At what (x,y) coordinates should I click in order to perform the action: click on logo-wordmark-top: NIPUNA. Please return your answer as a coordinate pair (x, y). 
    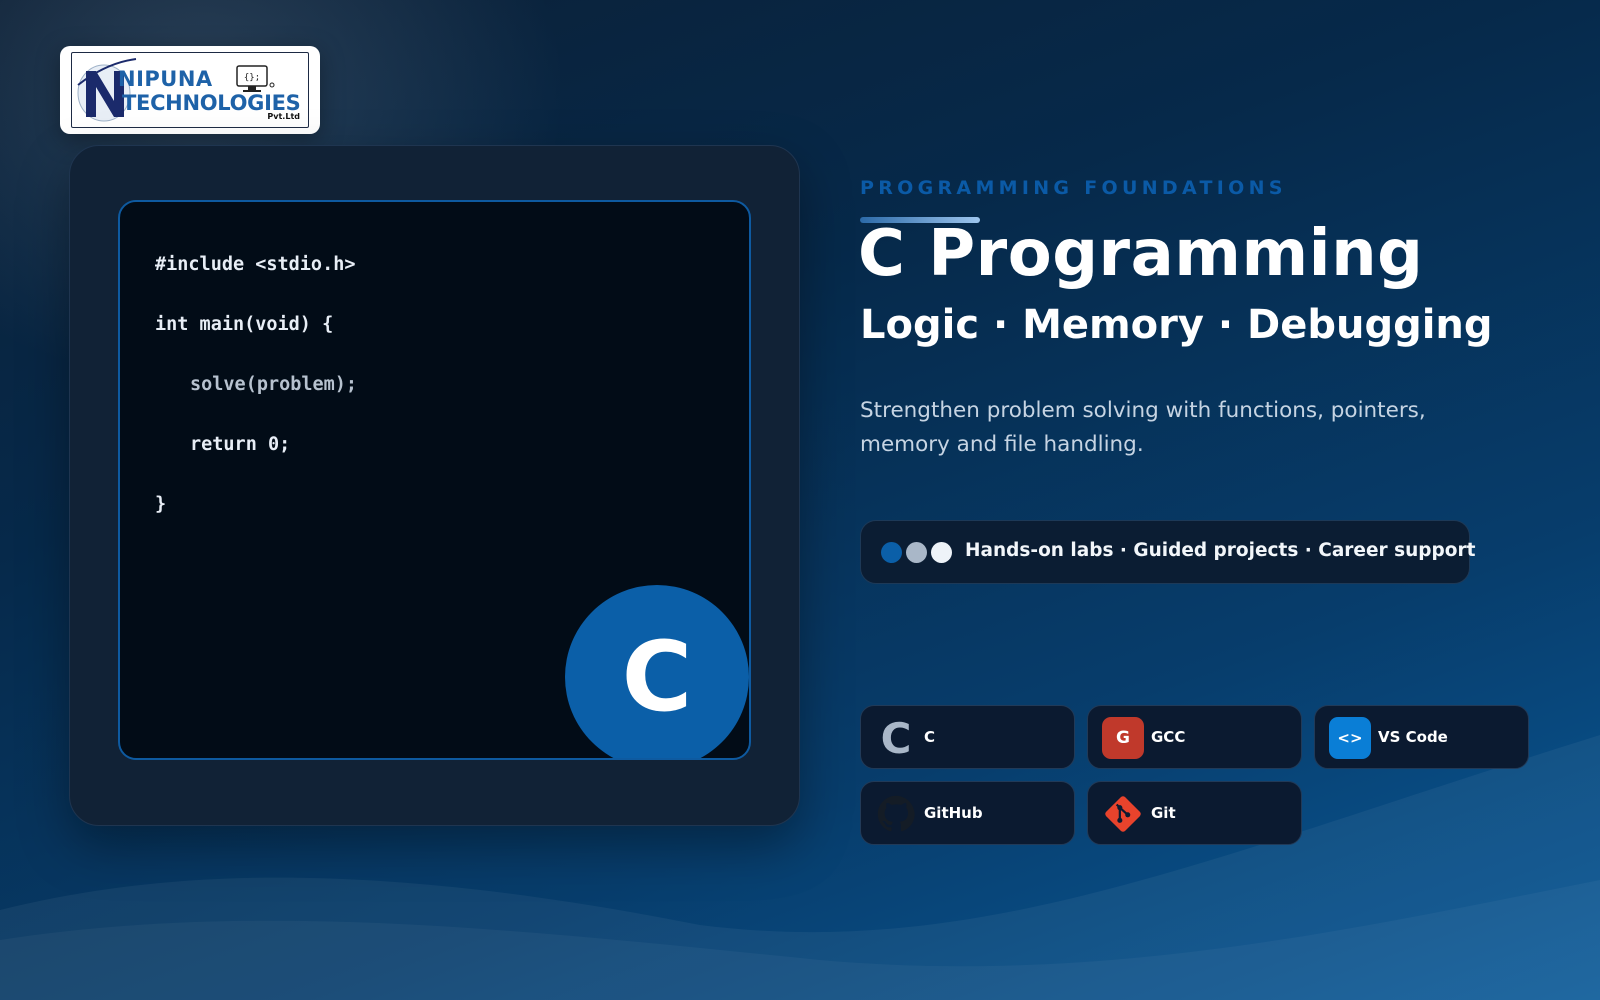
    Looking at the image, I should click on (165, 79).